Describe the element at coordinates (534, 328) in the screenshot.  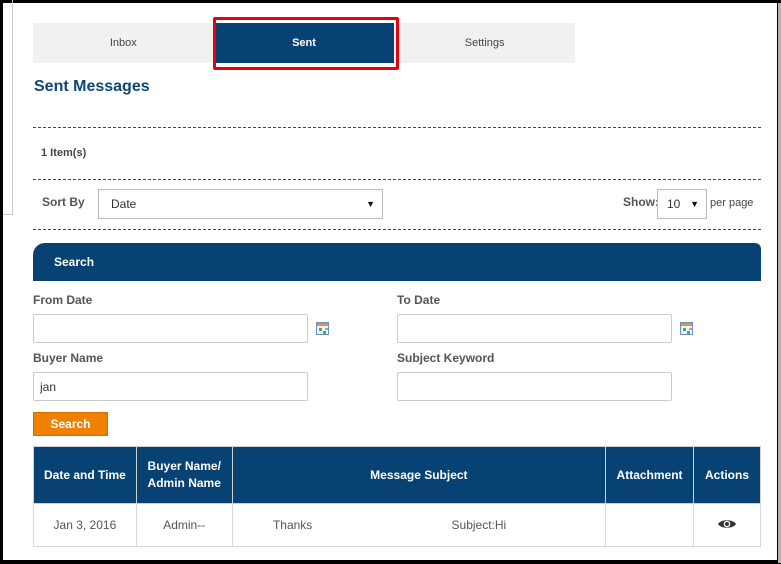
I see `to-date-input` at that location.